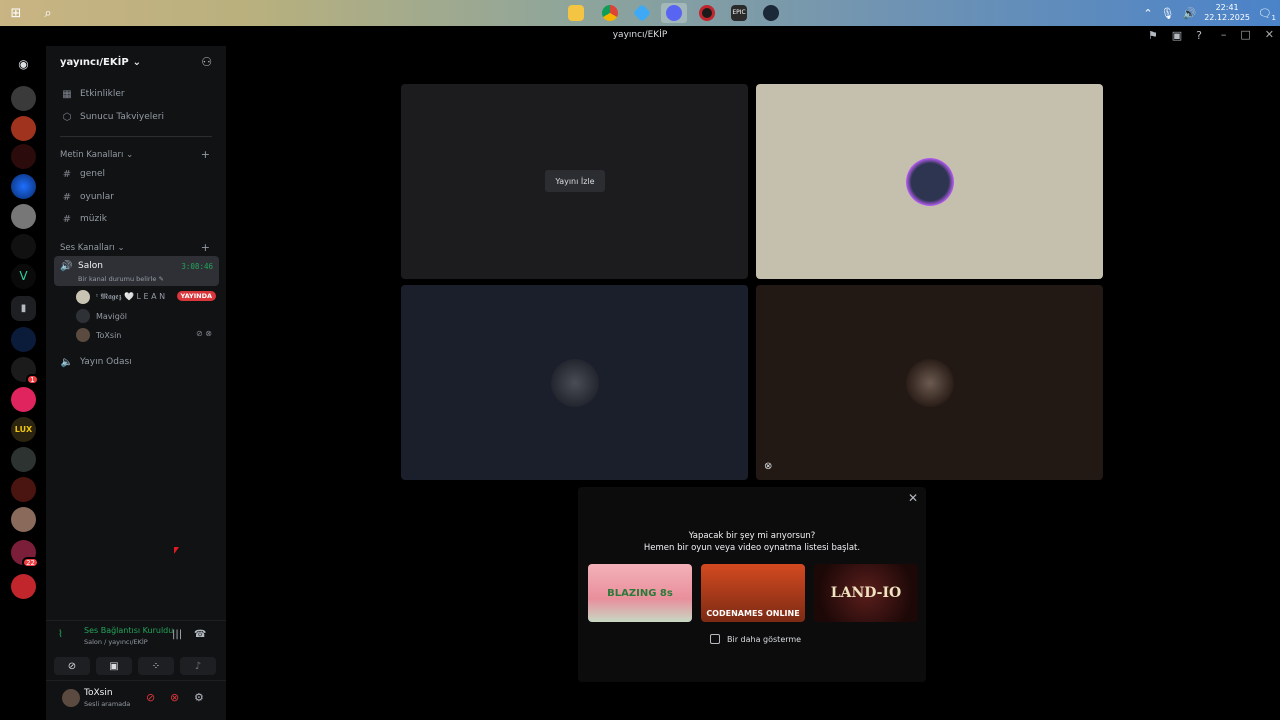 Image resolution: width=1280 pixels, height=720 pixels. I want to click on soundboard-button: ♪, so click(198, 666).